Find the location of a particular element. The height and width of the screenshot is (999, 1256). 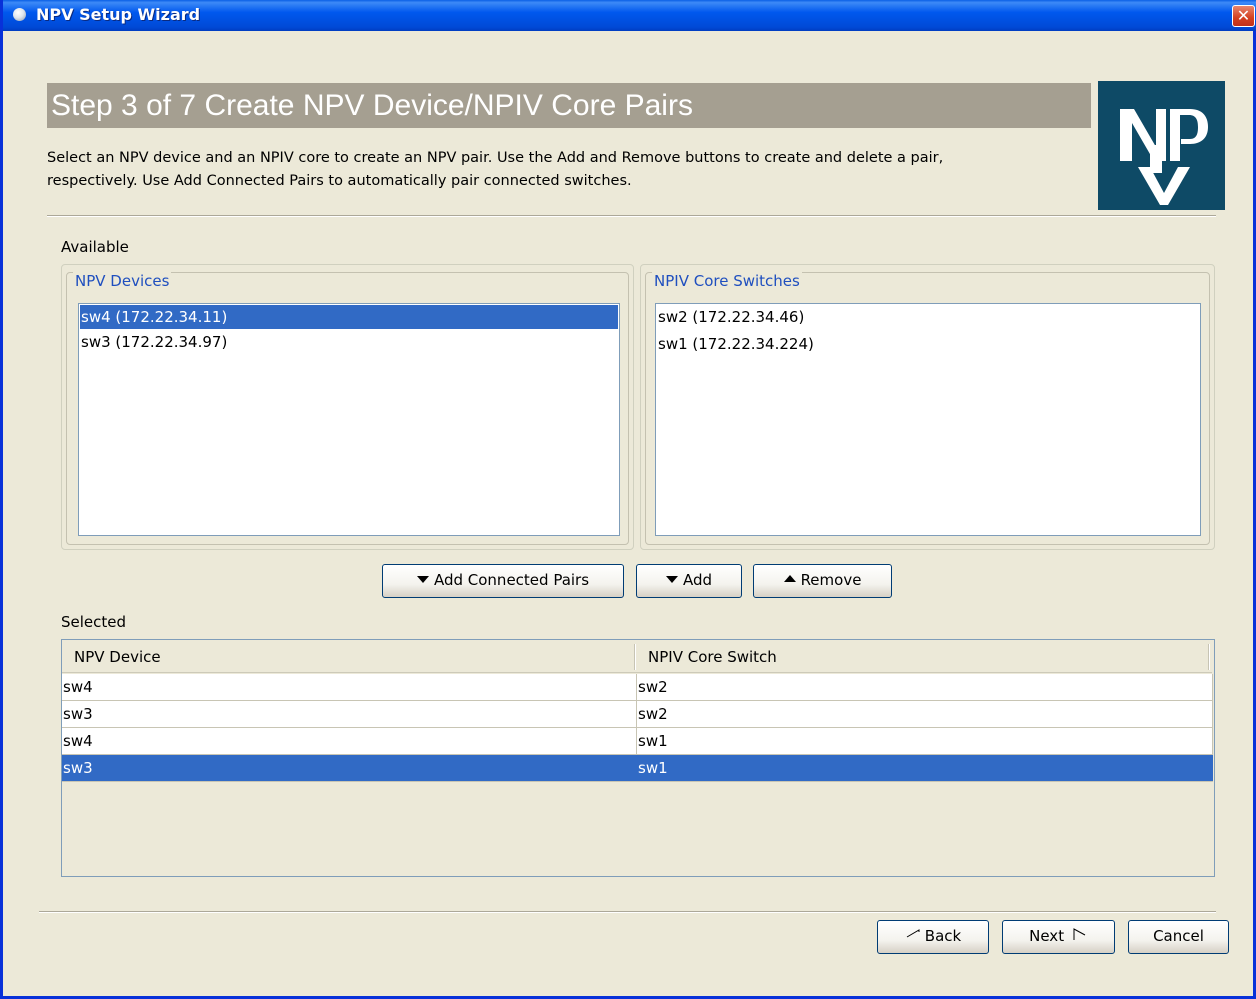

window-title: NPV Setup Wizard is located at coordinates (118, 14).